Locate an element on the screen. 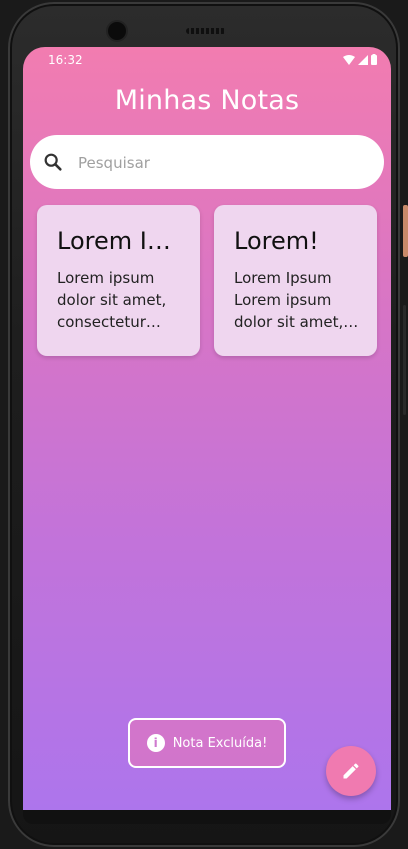 The height and width of the screenshot is (849, 408). status-icons is located at coordinates (360, 59).